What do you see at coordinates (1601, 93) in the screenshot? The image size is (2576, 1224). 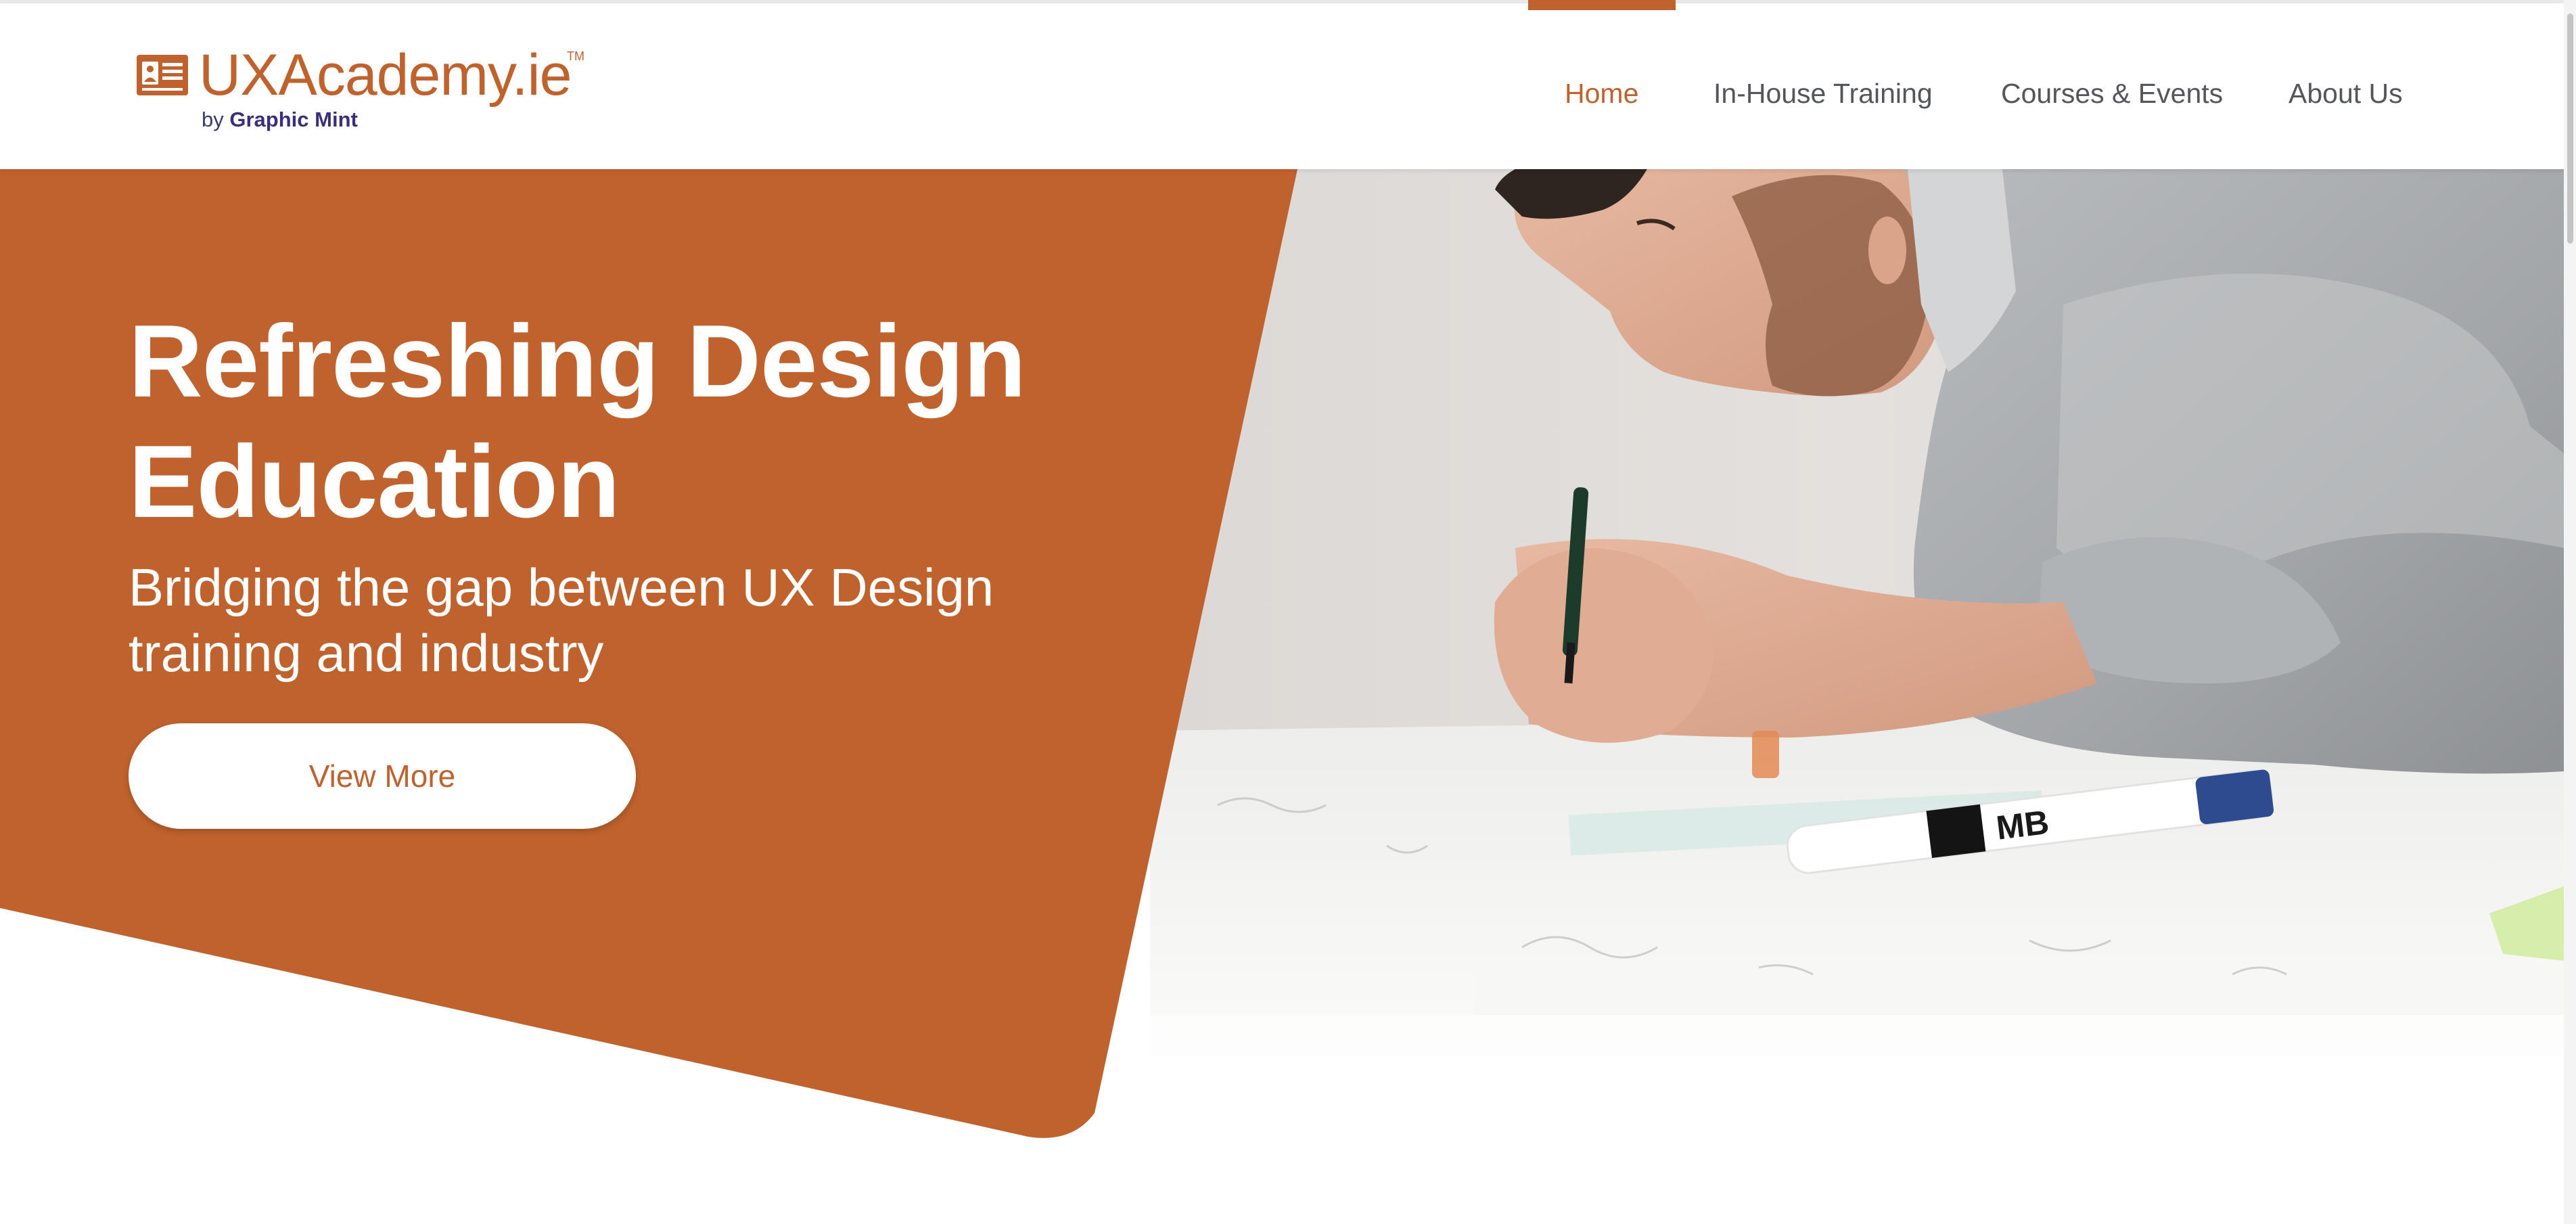 I see `nav-item-home: Home` at bounding box center [1601, 93].